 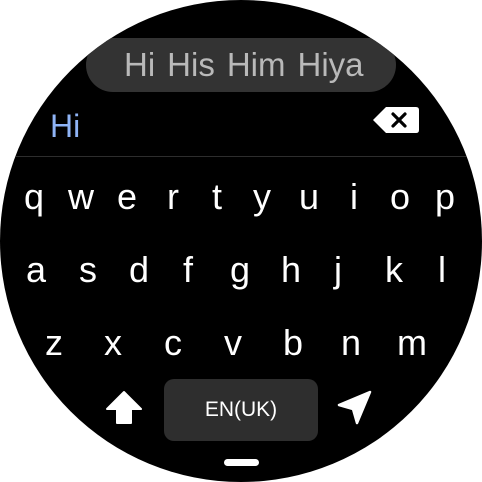 What do you see at coordinates (331, 65) in the screenshot?
I see `suggestion-item: Hiya` at bounding box center [331, 65].